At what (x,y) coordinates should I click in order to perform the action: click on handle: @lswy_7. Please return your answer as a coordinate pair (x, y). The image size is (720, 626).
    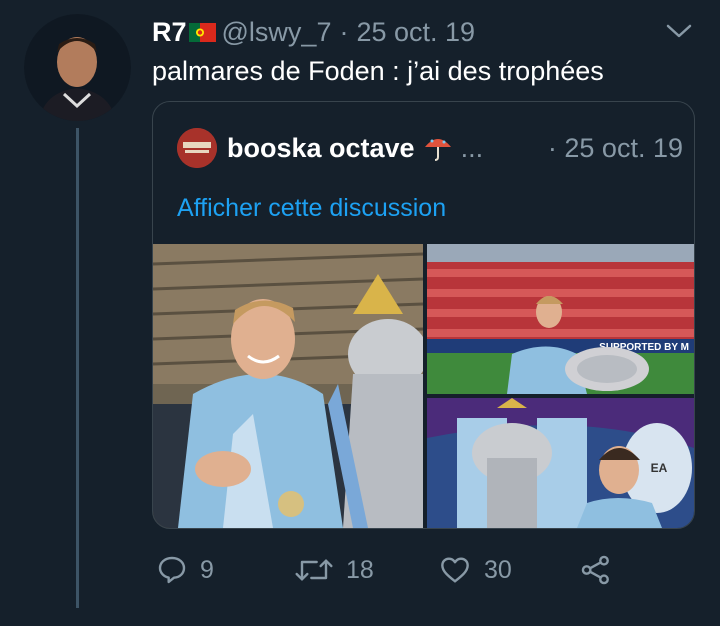
    Looking at the image, I should click on (277, 32).